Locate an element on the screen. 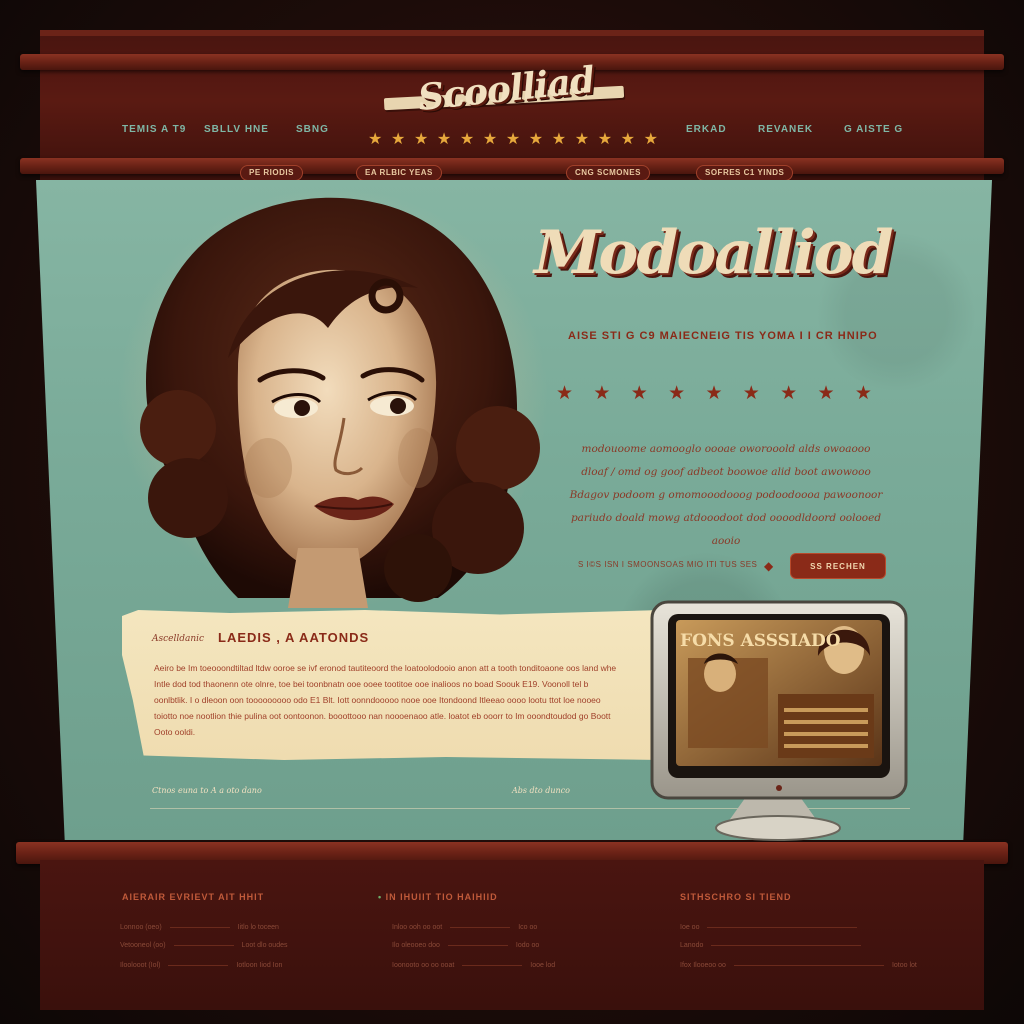 The image size is (1024, 1024). footer-link: Ioonooto oo oo ooat Iooe lod is located at coordinates (473, 965).